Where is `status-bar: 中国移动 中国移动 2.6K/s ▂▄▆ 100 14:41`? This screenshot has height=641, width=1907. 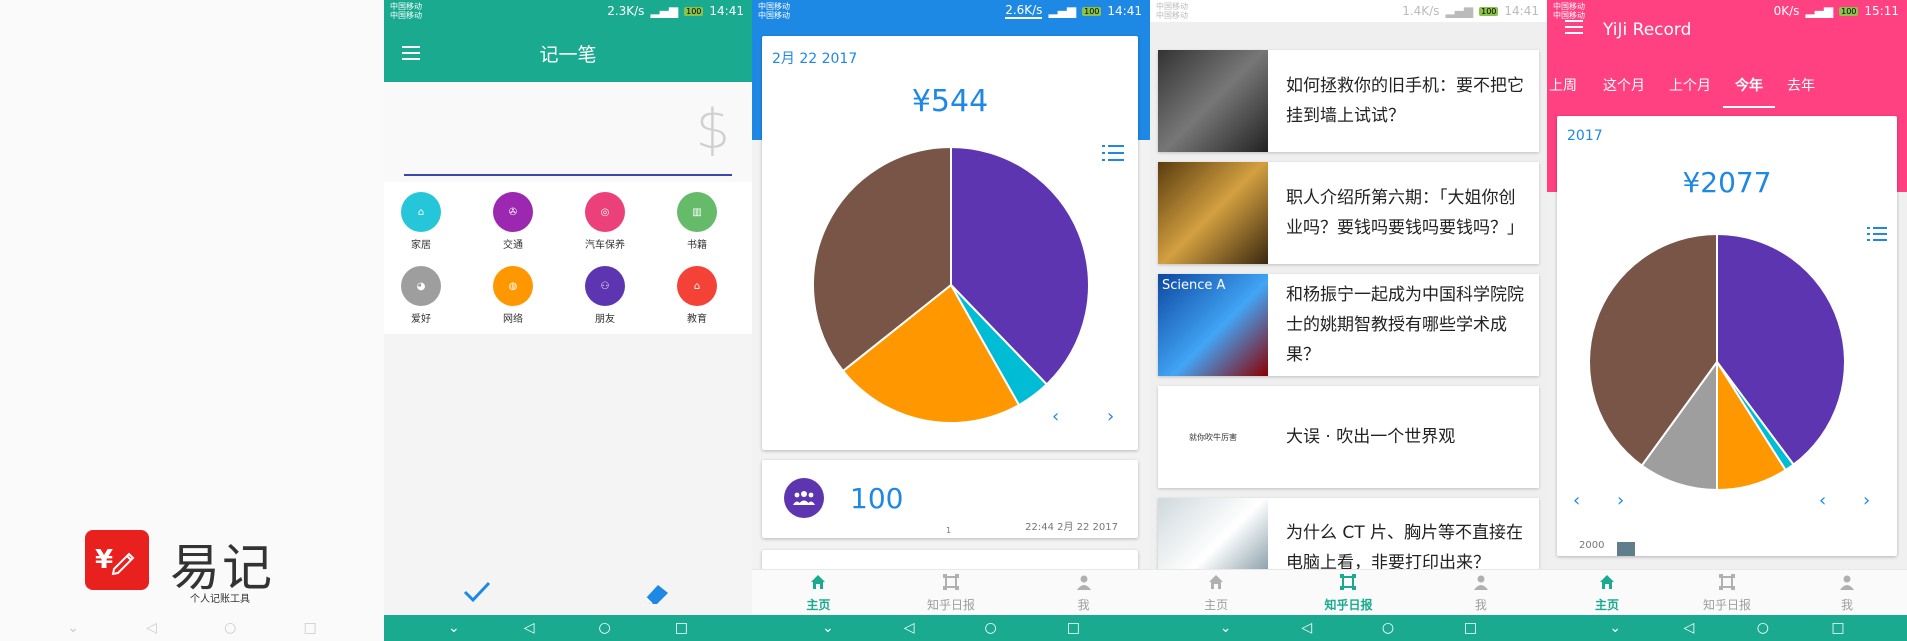
status-bar: 中国移动 中国移动 2.6K/s ▂▄▆ 100 14:41 is located at coordinates (950, 11).